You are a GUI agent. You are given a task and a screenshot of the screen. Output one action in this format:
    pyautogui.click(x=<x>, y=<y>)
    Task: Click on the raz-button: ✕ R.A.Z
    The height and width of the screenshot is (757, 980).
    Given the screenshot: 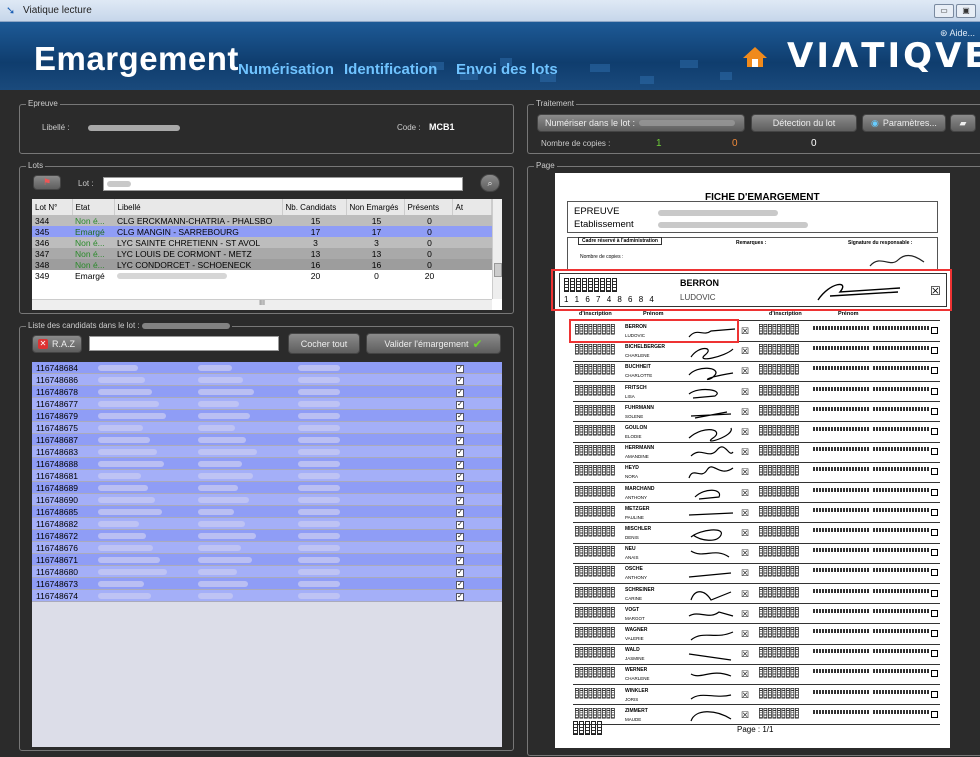 What is the action you would take?
    pyautogui.click(x=57, y=344)
    